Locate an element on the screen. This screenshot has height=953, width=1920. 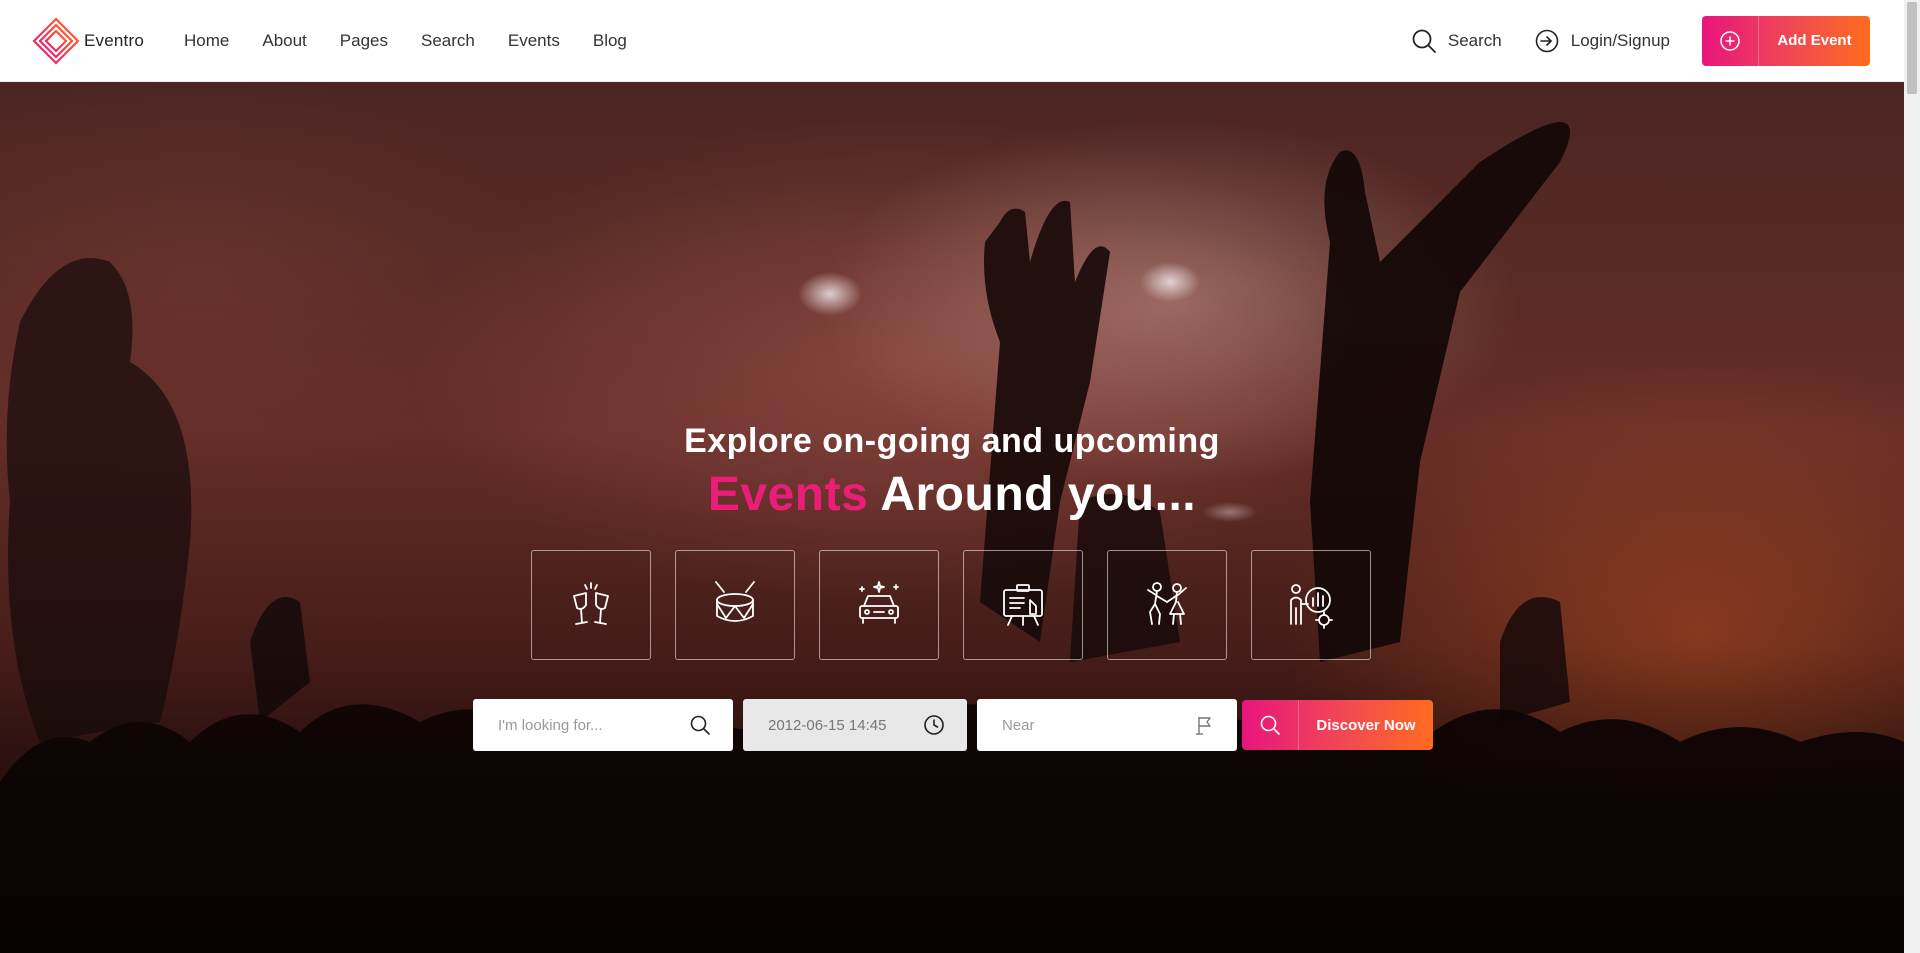
add-event-icon-wrap is located at coordinates (1730, 40).